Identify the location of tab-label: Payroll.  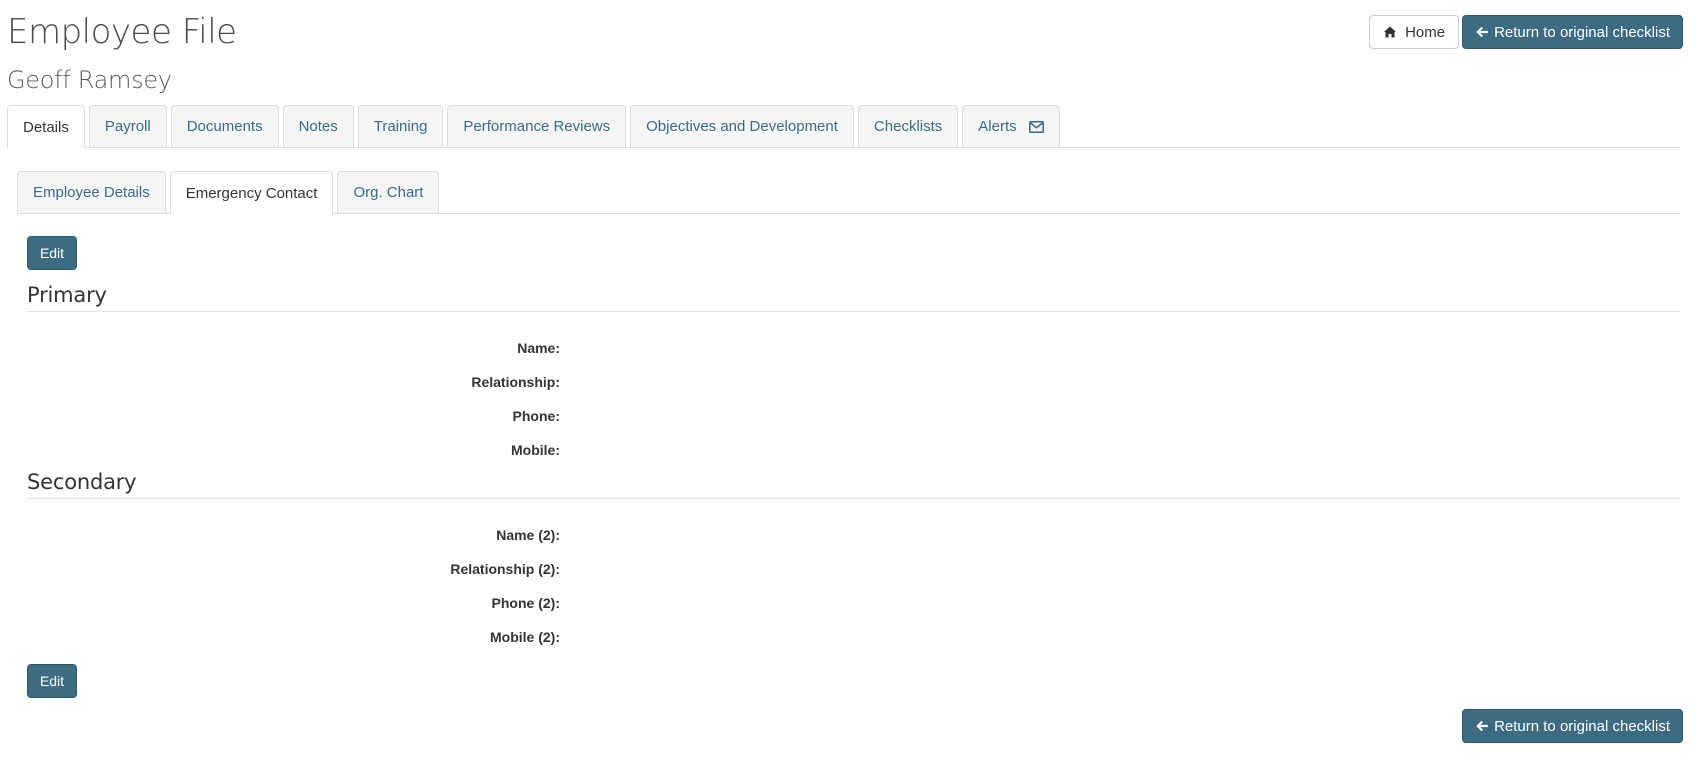
(127, 126).